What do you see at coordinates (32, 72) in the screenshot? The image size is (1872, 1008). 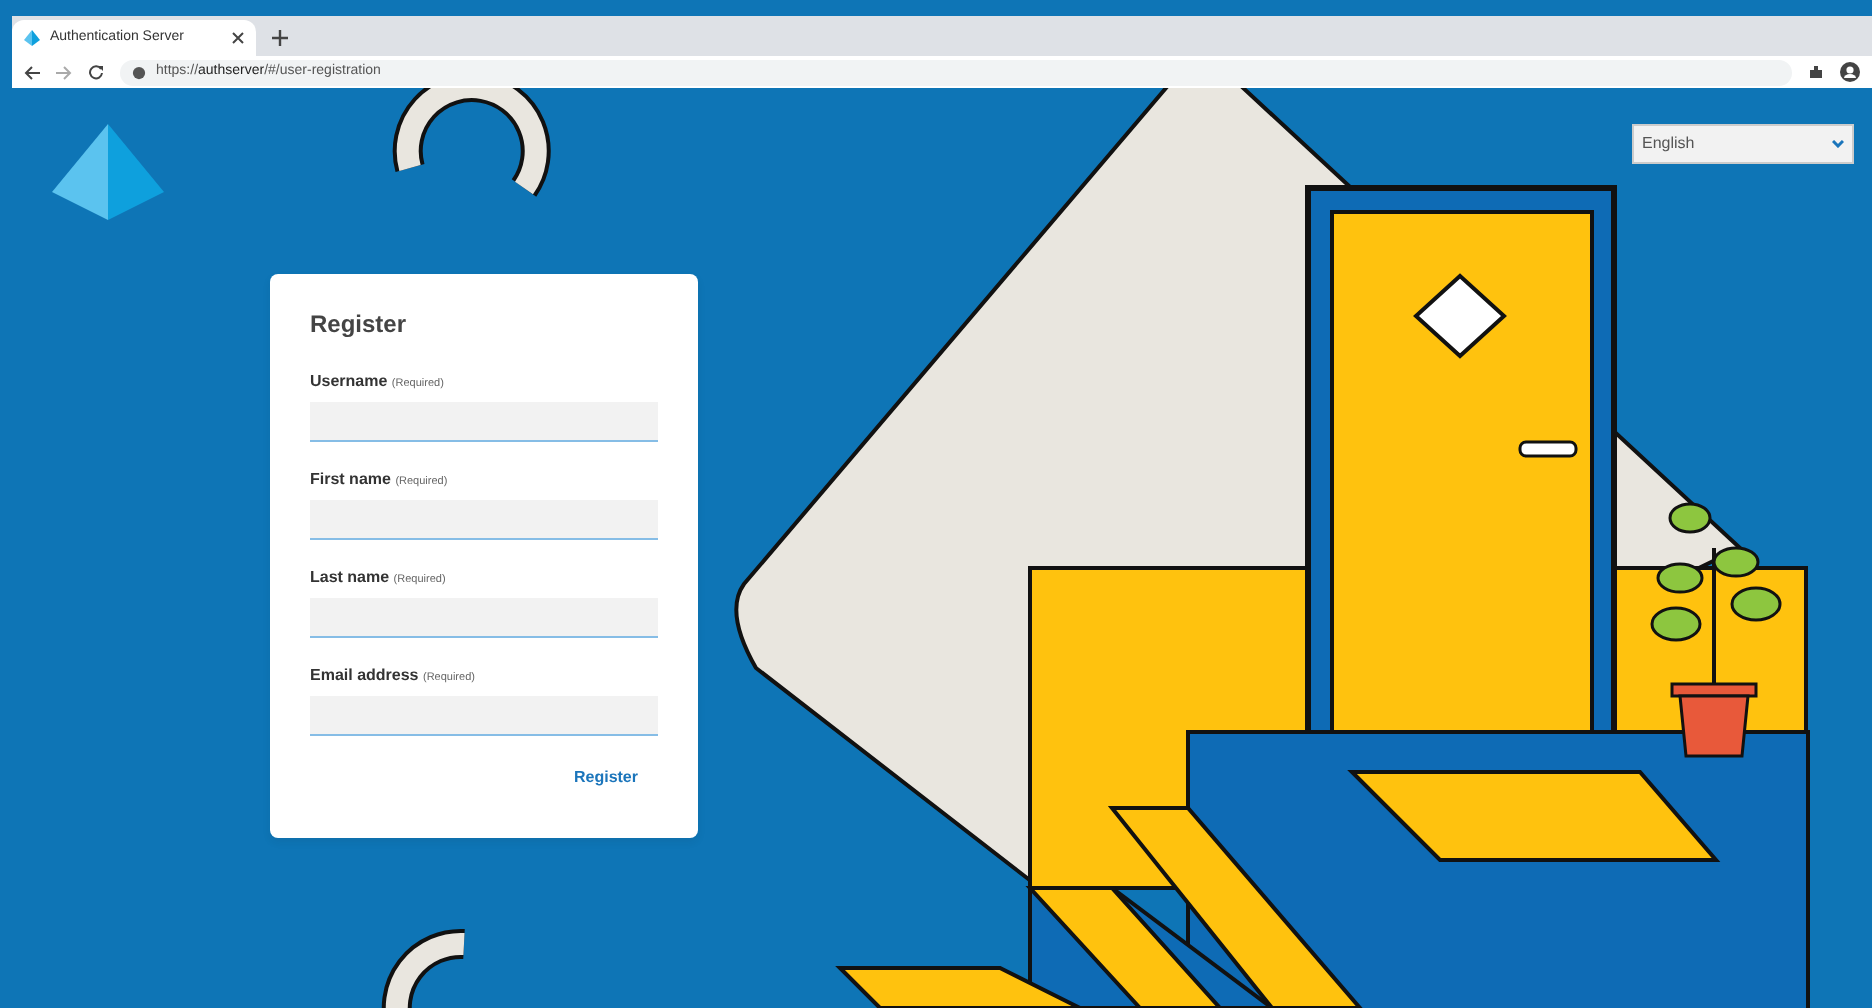 I see `back-arrow-icon` at bounding box center [32, 72].